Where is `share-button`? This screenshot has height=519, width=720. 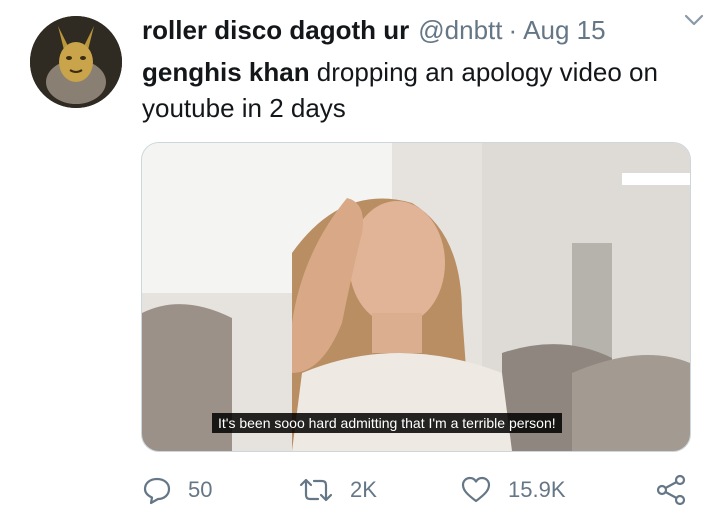
share-button is located at coordinates (679, 490).